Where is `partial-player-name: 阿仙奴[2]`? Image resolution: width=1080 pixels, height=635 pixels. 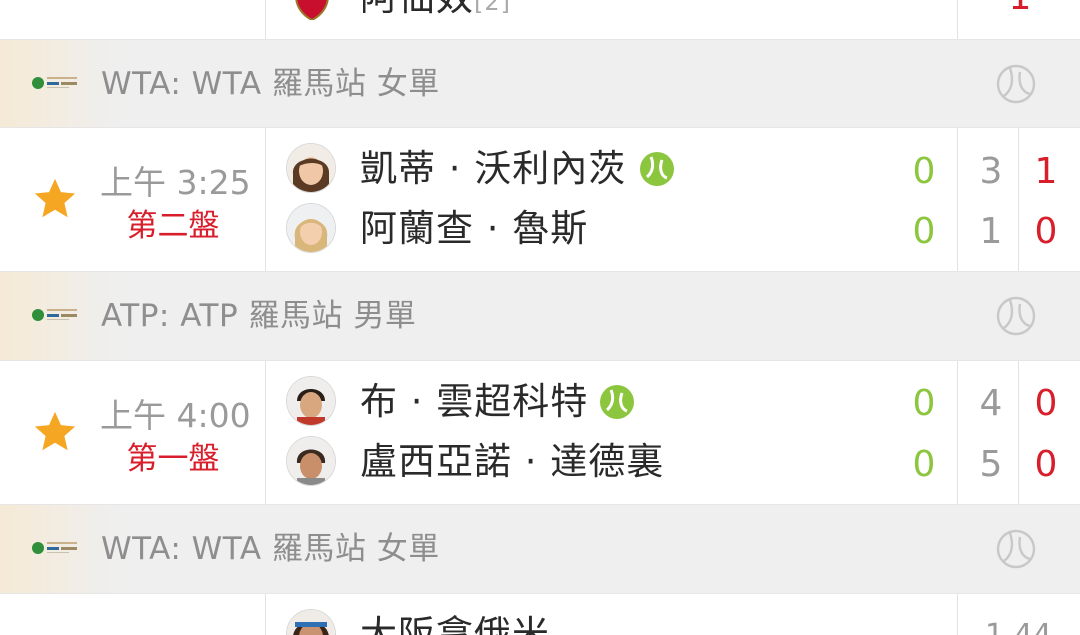 partial-player-name: 阿仙奴[2] is located at coordinates (435, 9).